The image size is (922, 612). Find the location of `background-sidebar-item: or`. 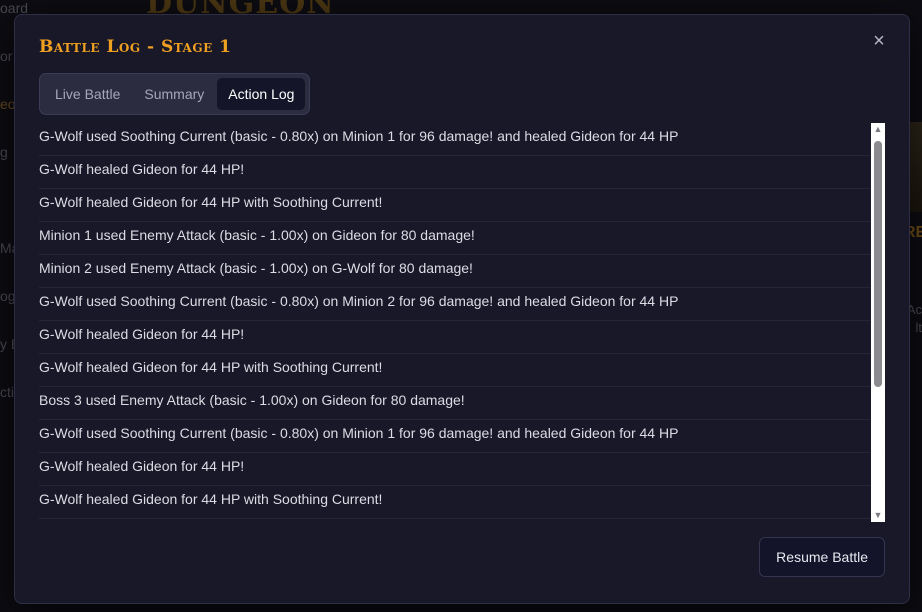

background-sidebar-item: or is located at coordinates (6, 56).